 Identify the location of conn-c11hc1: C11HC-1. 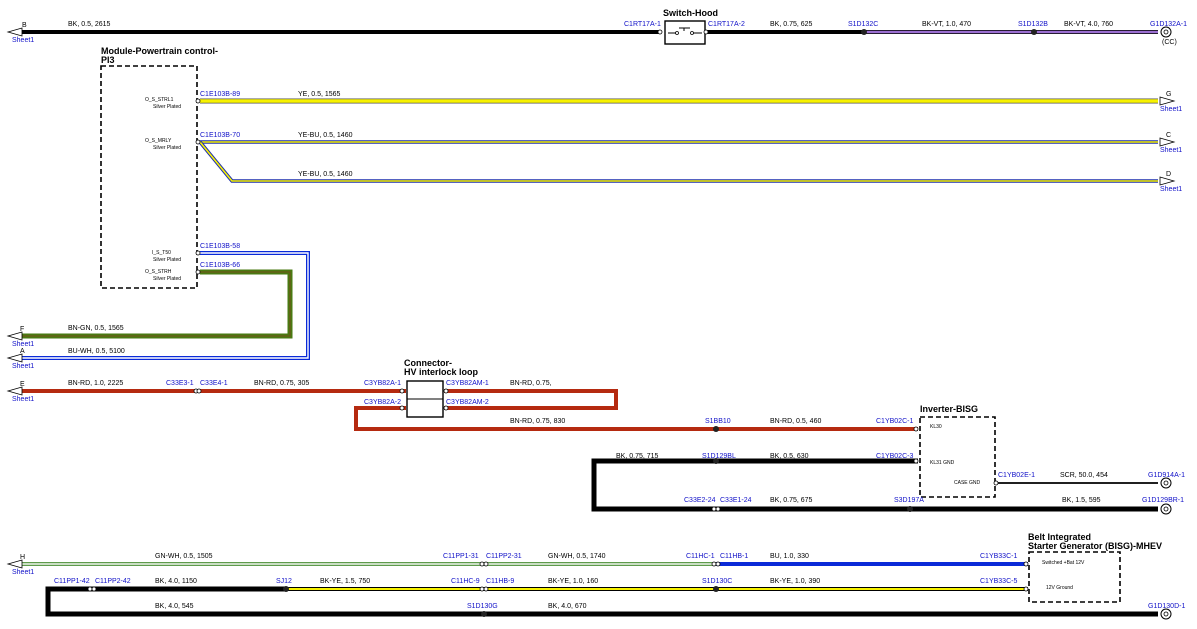
(700, 556).